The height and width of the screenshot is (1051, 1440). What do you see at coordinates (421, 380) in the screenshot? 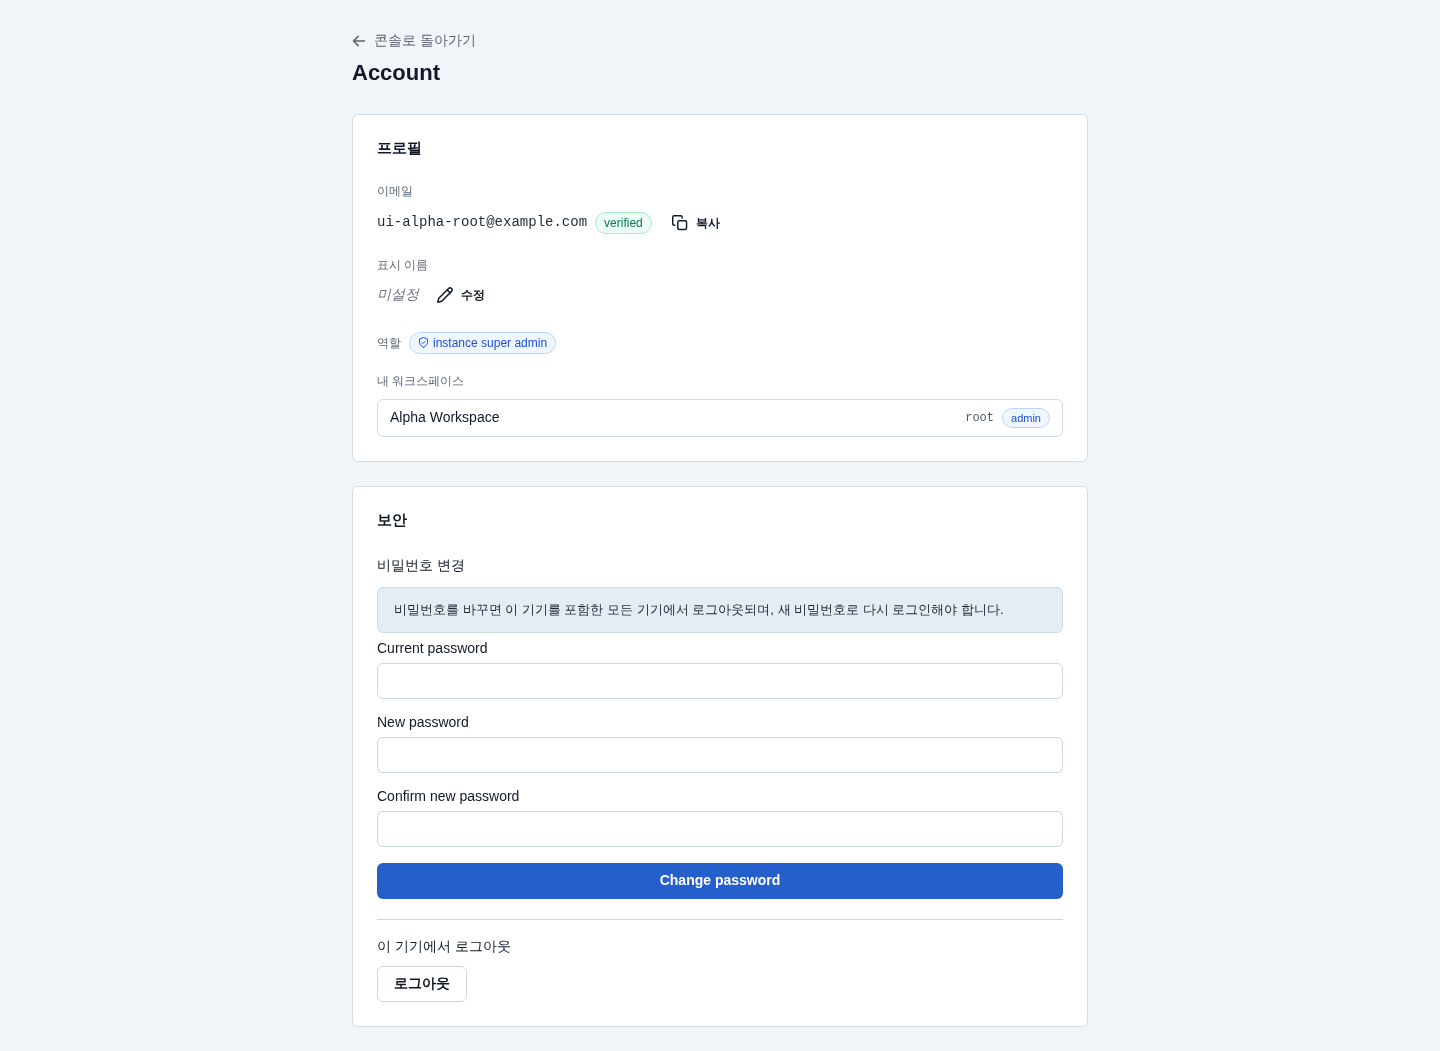
I see `field-label: 내 워크스페이스` at bounding box center [421, 380].